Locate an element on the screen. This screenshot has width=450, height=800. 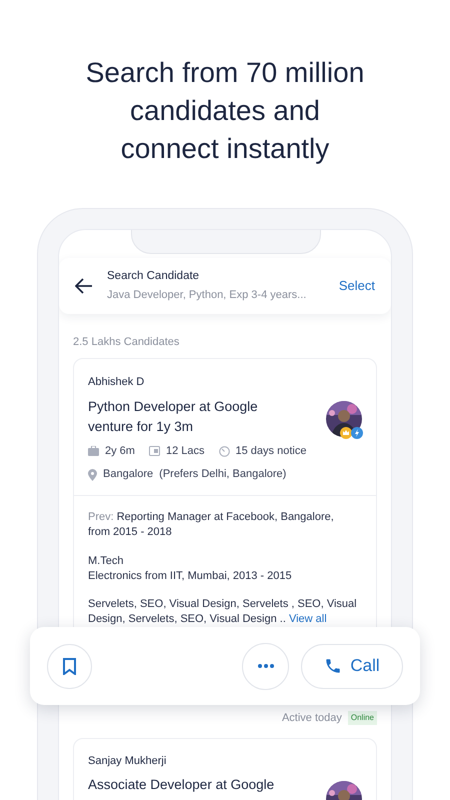
candidate-name: Abhishek D is located at coordinates (117, 382).